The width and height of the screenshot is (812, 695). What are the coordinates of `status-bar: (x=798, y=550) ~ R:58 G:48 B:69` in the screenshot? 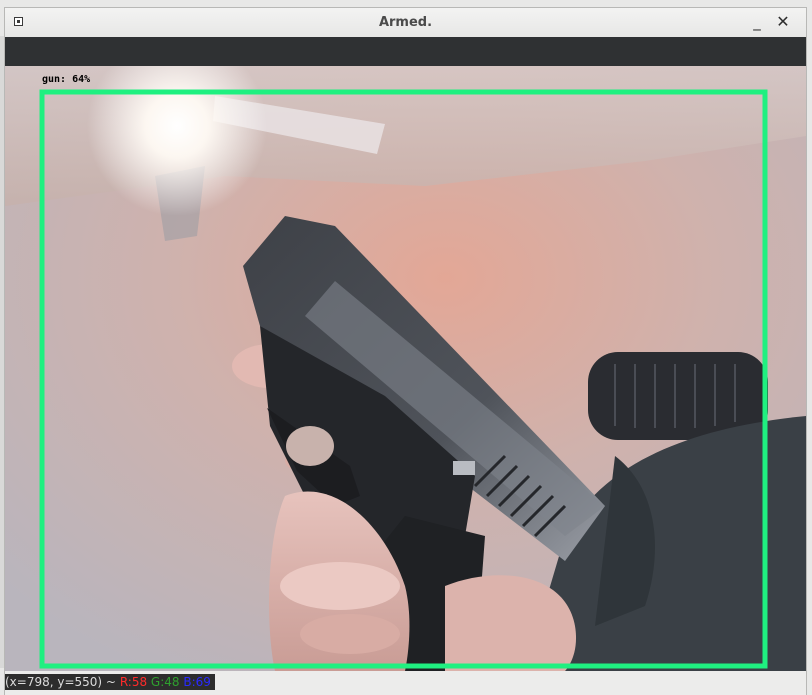 It's located at (405, 683).